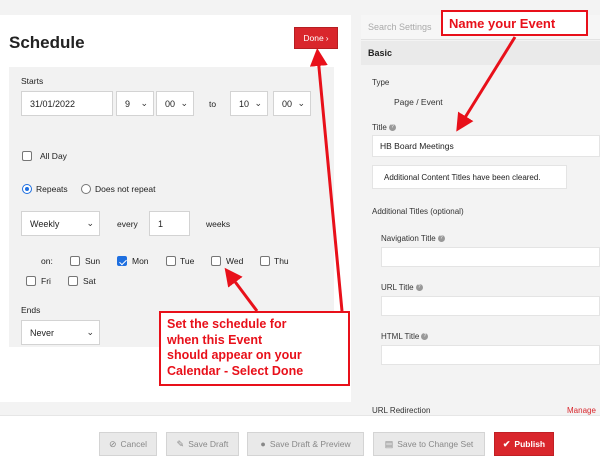 The image size is (600, 464). What do you see at coordinates (401, 410) in the screenshot?
I see `url-redirection-label: URL Redirection` at bounding box center [401, 410].